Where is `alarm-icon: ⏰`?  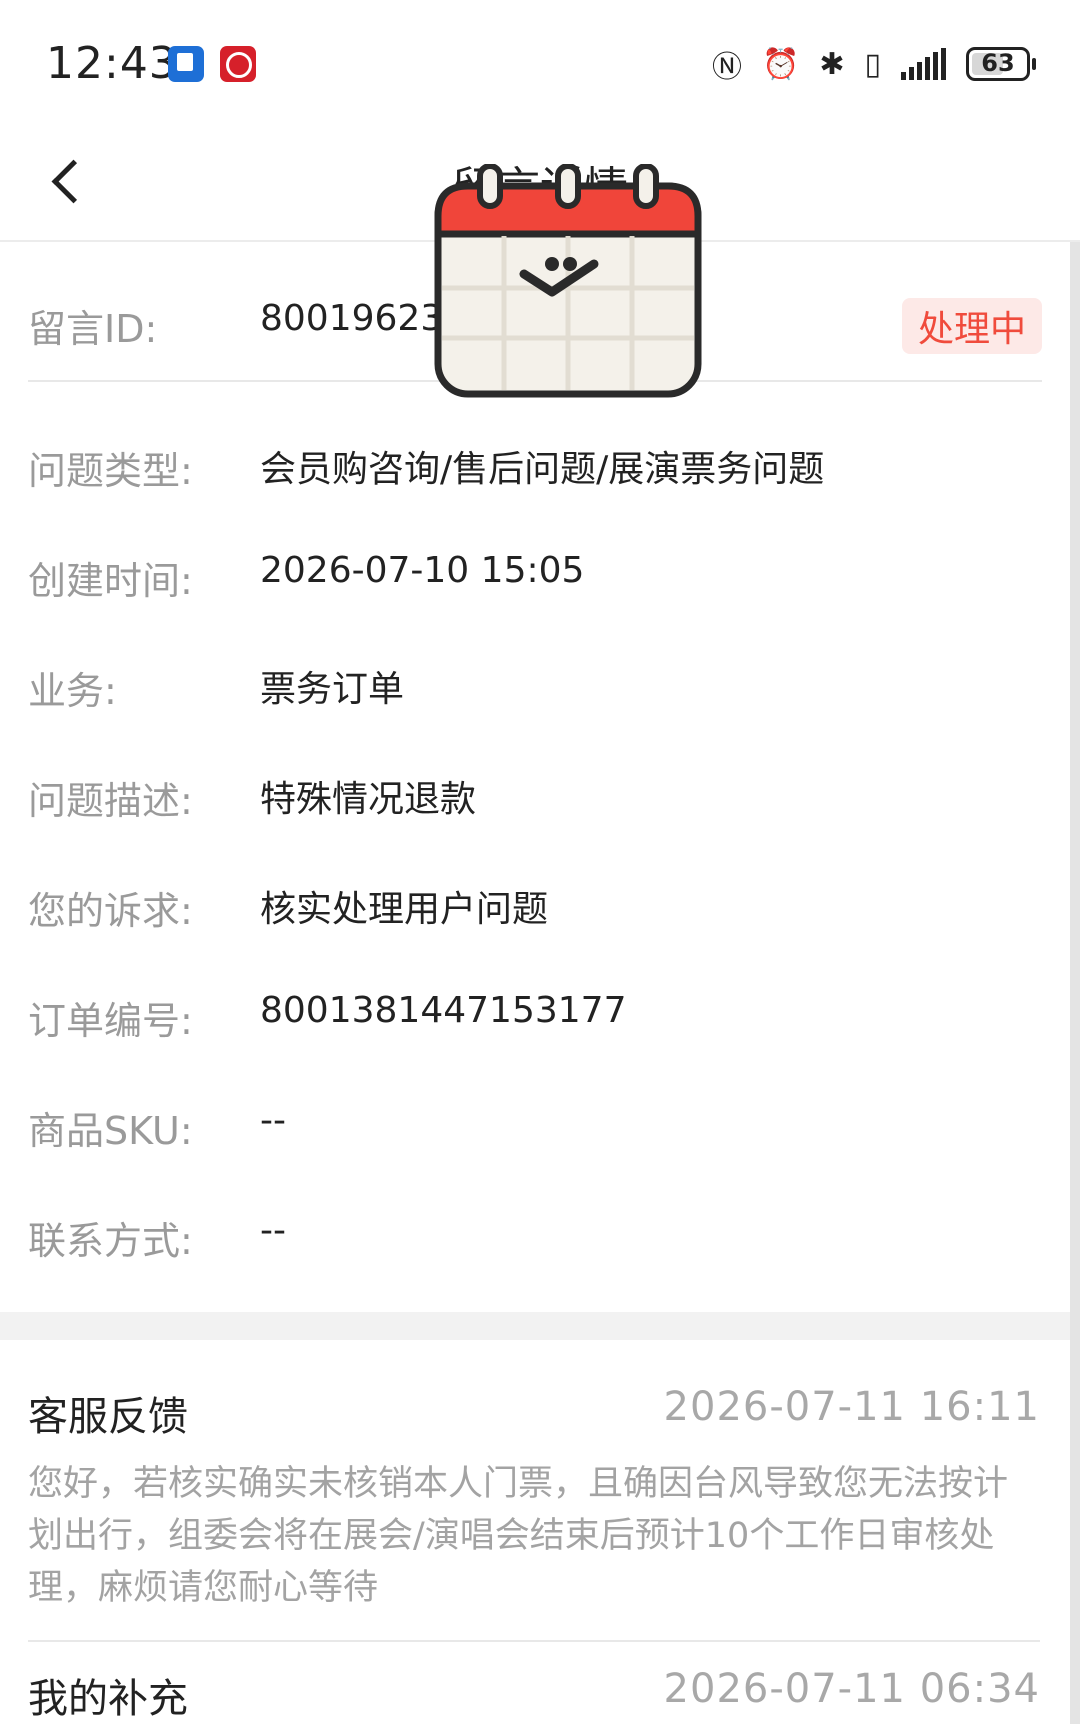 alarm-icon: ⏰ is located at coordinates (780, 64).